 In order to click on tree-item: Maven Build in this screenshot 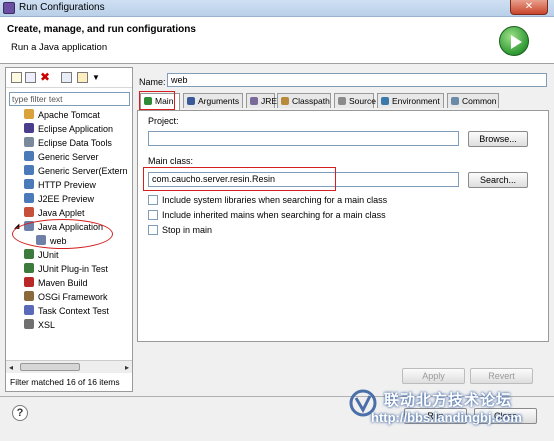, I will do `click(56, 283)`.